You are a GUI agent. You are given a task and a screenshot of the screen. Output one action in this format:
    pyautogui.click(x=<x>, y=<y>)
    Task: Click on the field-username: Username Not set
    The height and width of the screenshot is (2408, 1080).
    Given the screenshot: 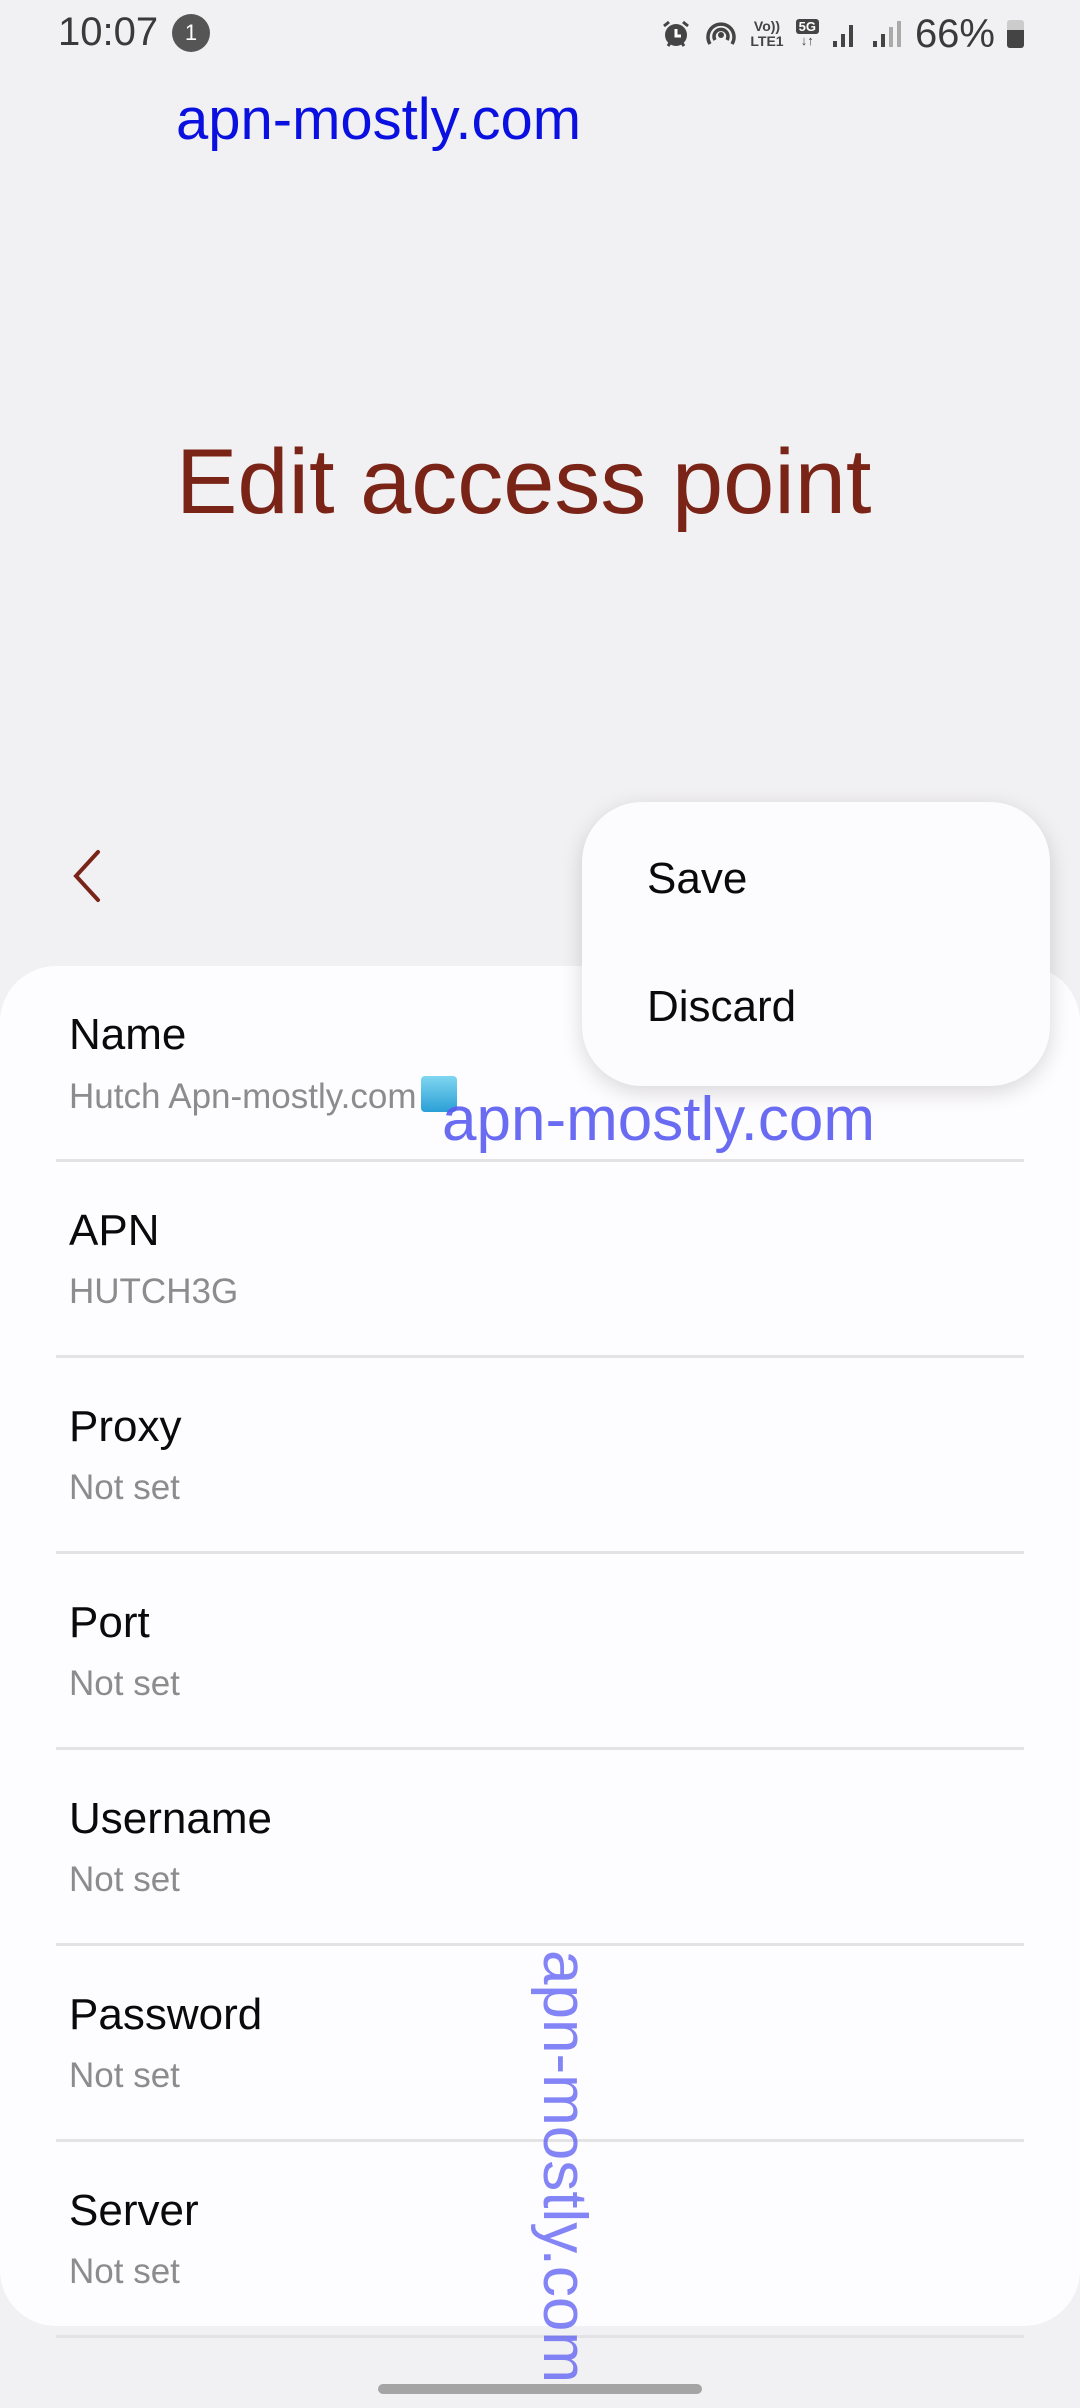 What is the action you would take?
    pyautogui.click(x=540, y=1848)
    